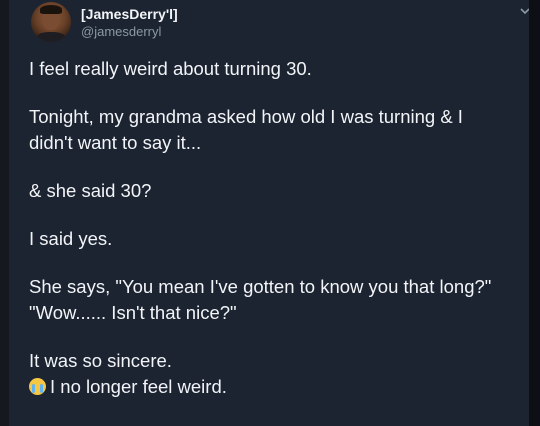  I want to click on tweet-paragraph: & she said 30?, so click(90, 190).